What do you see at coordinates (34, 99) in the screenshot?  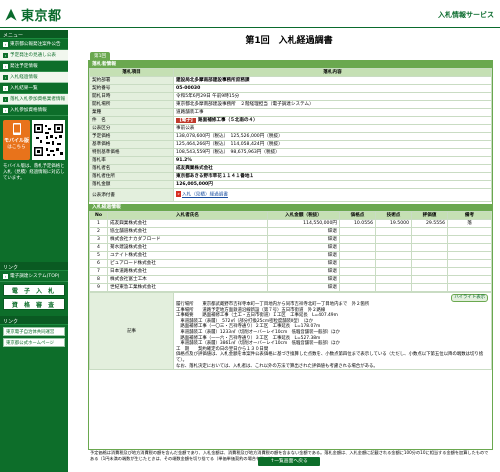 I see `sidebar-item-qualified-vendors: › 落札入札参加資格業者情報` at bounding box center [34, 99].